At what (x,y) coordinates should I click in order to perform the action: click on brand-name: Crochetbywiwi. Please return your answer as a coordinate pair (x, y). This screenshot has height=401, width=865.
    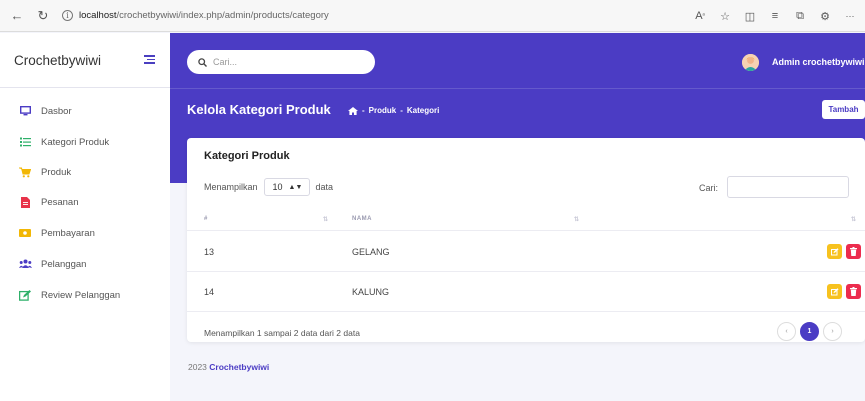
    Looking at the image, I should click on (57, 60).